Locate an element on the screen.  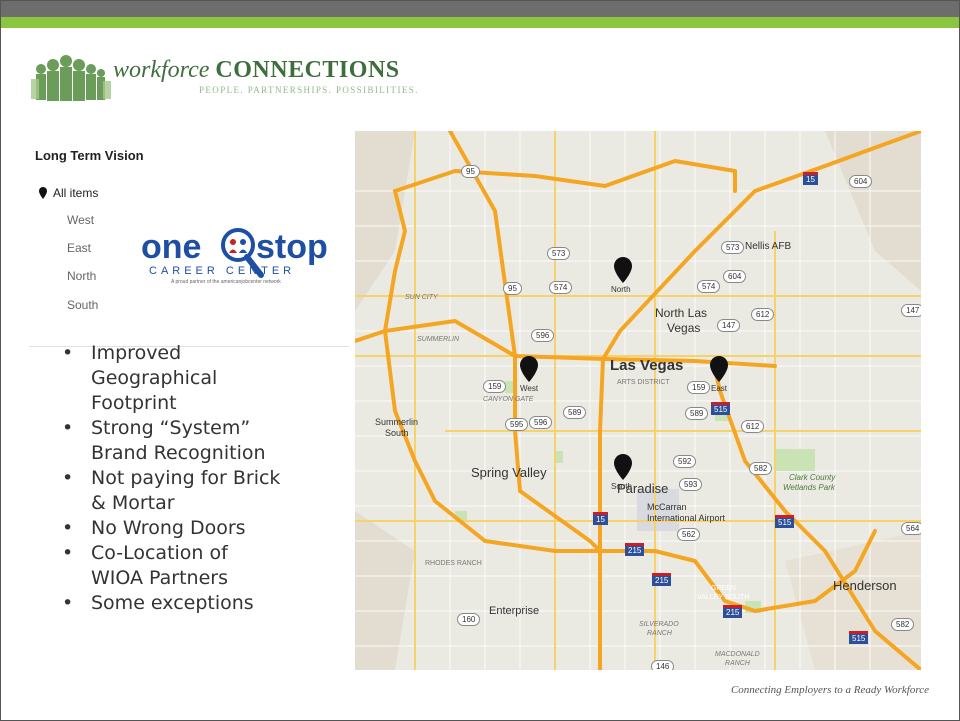
label-mccarran-2: International Airport is located at coordinates (686, 518).